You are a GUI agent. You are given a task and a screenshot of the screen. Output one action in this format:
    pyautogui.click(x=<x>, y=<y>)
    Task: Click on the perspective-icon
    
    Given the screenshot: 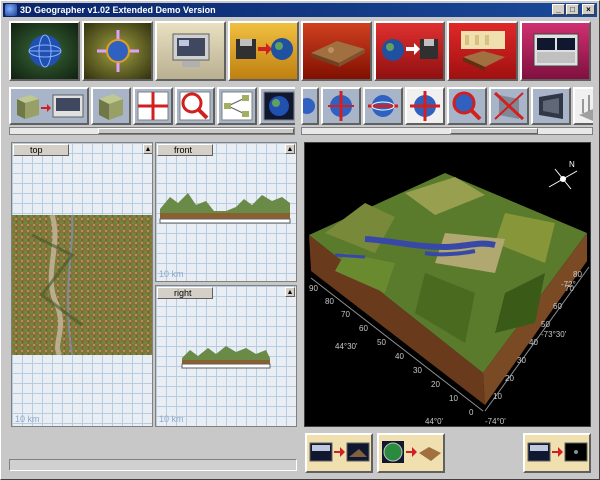 What is the action you would take?
    pyautogui.click(x=551, y=106)
    